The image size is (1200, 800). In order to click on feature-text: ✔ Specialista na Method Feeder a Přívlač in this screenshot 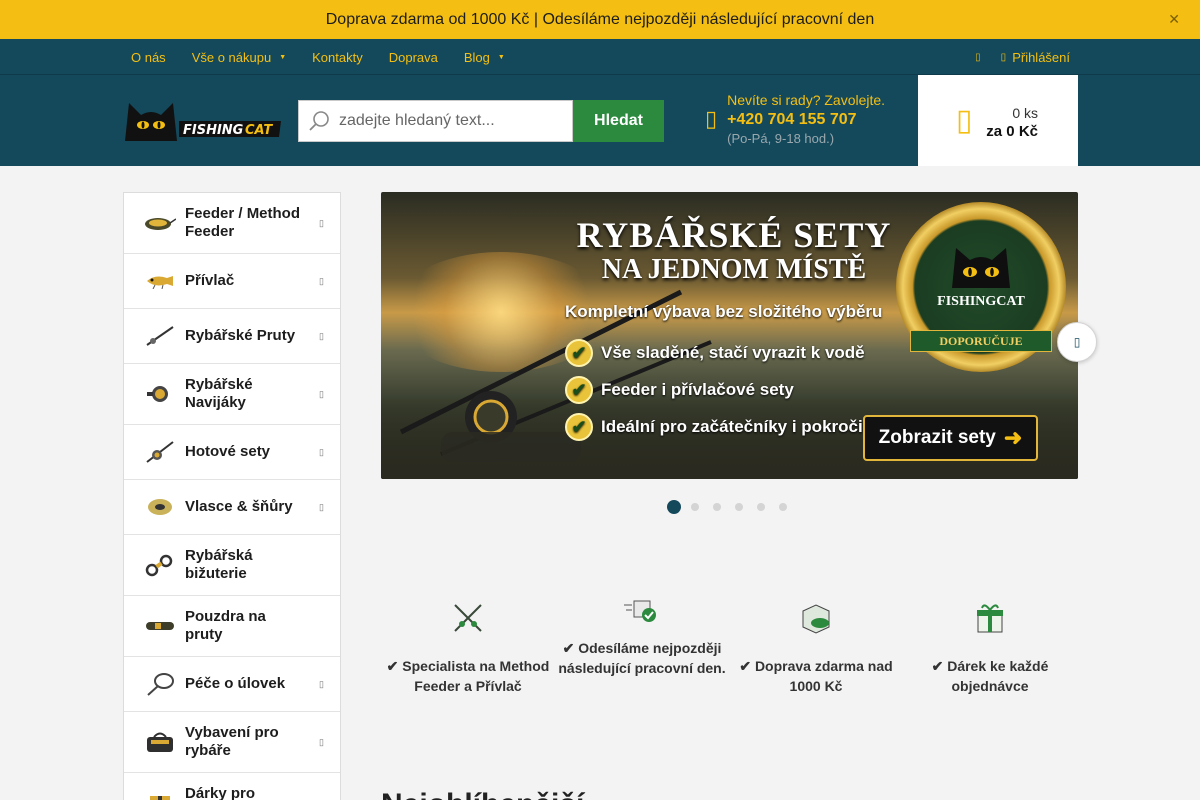, I will do `click(468, 676)`.